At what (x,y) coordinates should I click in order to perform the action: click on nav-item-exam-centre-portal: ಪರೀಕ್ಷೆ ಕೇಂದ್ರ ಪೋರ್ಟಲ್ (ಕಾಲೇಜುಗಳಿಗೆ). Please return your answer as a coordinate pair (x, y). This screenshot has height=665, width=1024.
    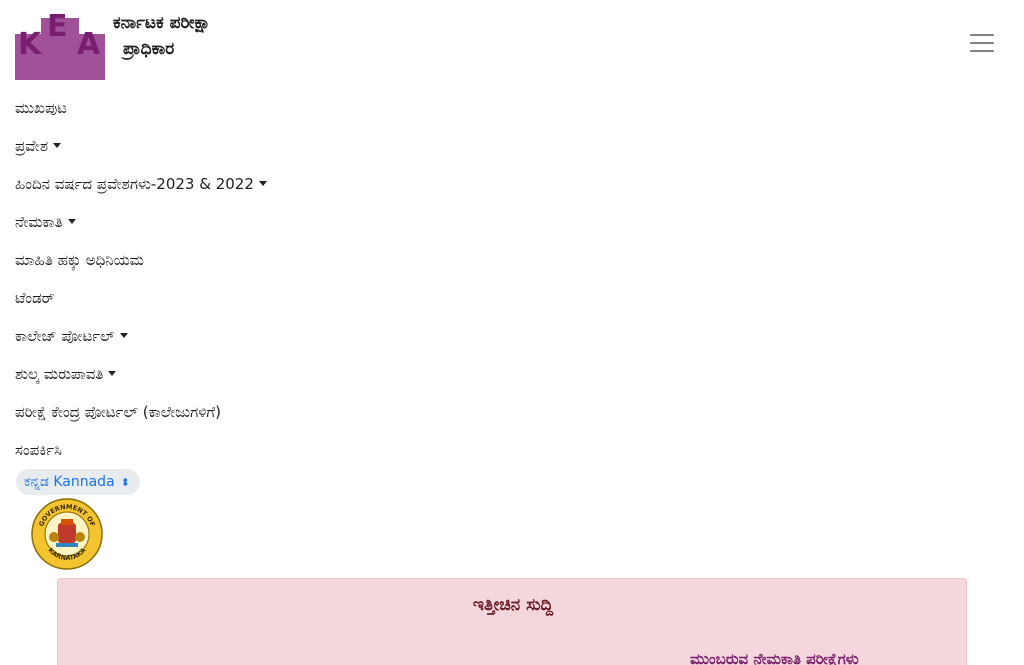
    Looking at the image, I should click on (141, 419).